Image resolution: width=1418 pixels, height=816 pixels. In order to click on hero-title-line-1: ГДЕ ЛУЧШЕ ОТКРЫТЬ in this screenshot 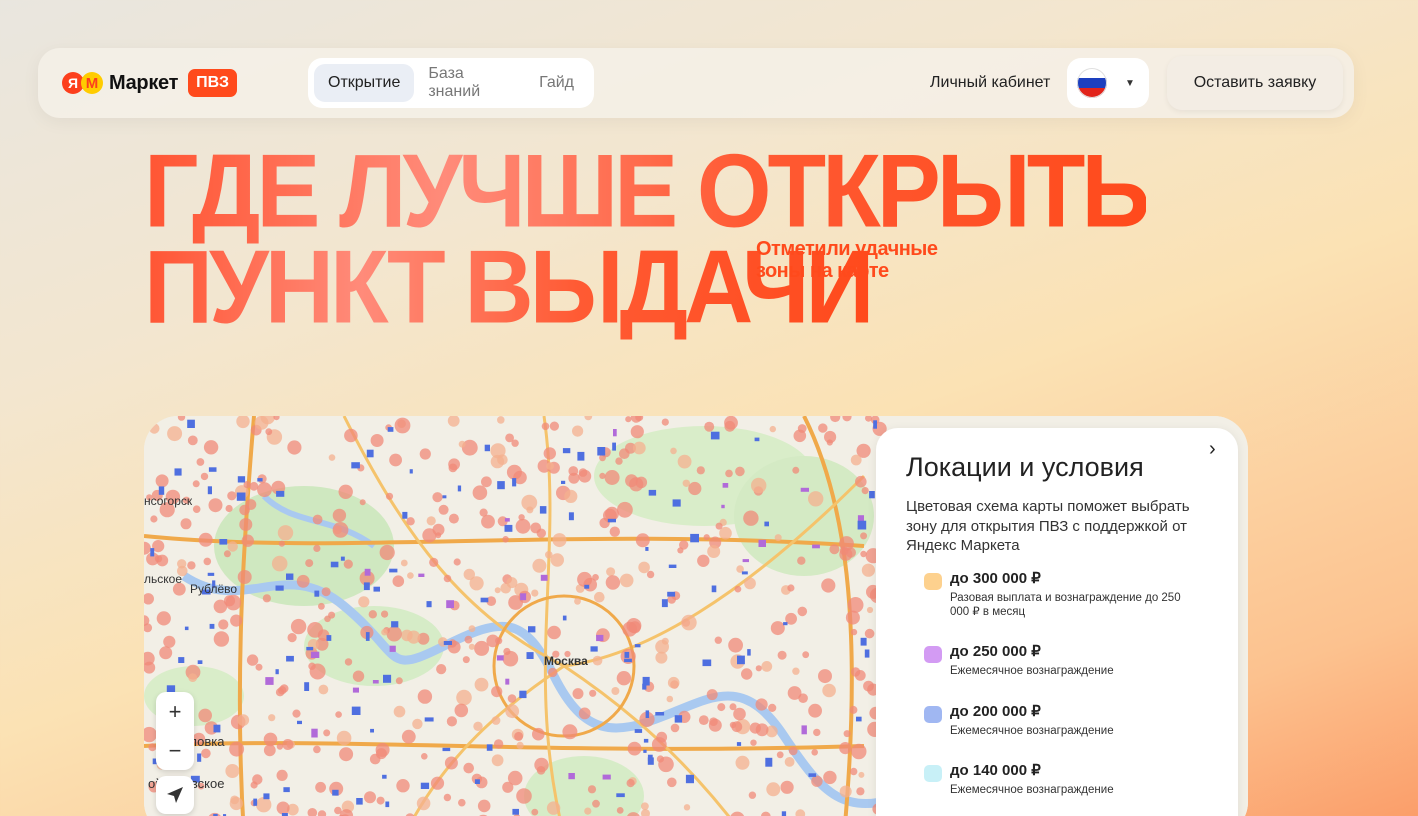, I will do `click(647, 191)`.